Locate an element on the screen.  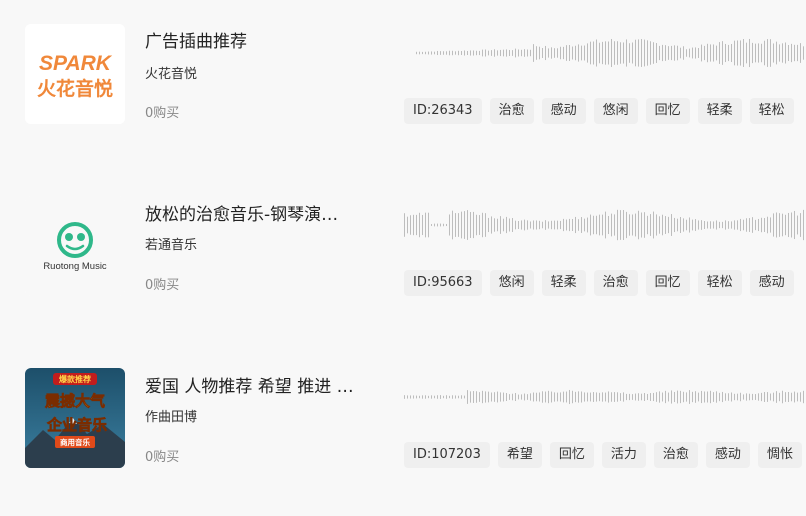
track-title: 广告插曲推荐 is located at coordinates (196, 39).